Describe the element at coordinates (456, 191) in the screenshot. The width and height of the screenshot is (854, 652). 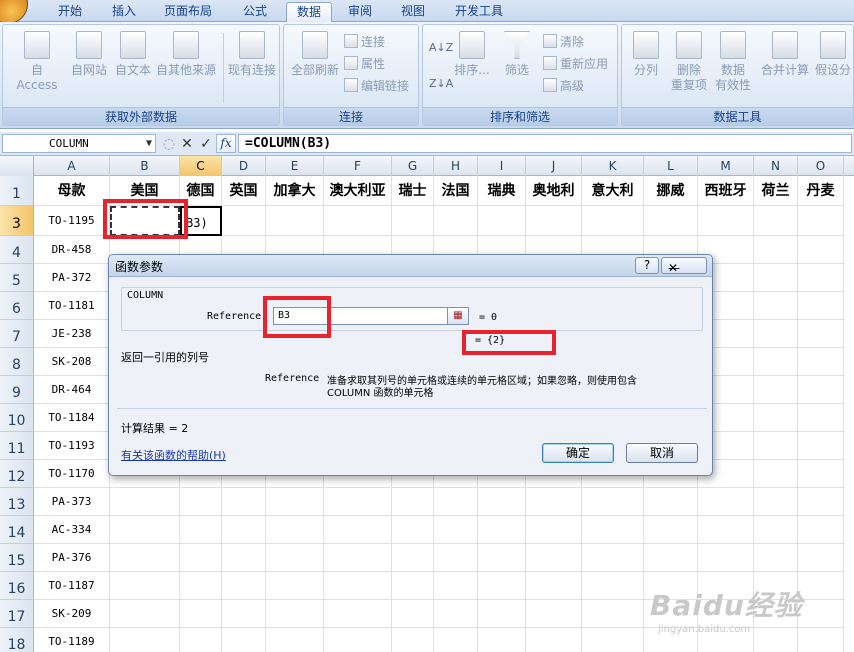
I see `header-cell: 法国` at that location.